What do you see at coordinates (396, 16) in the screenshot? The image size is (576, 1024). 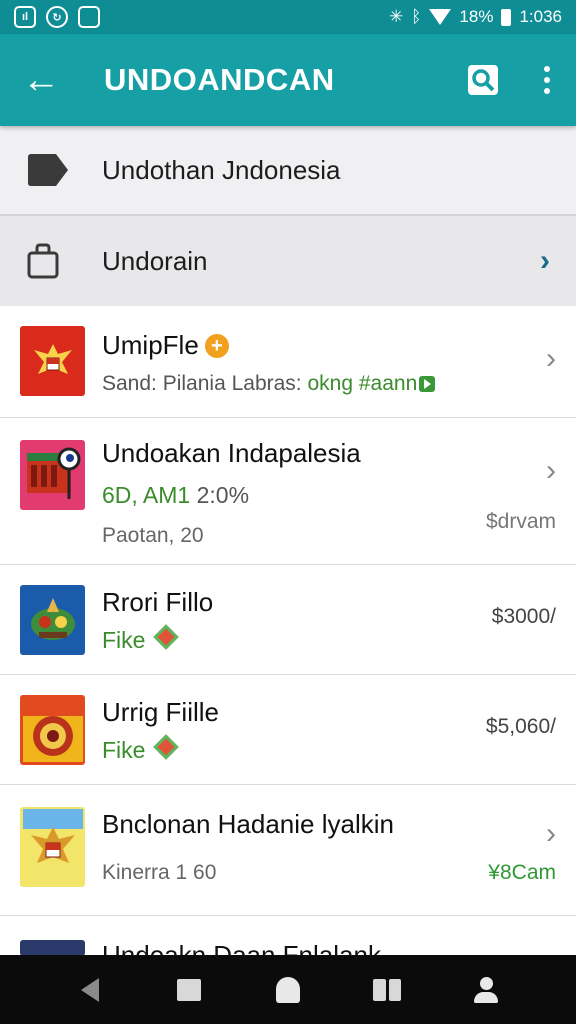 I see `nfc-icon: ✳` at bounding box center [396, 16].